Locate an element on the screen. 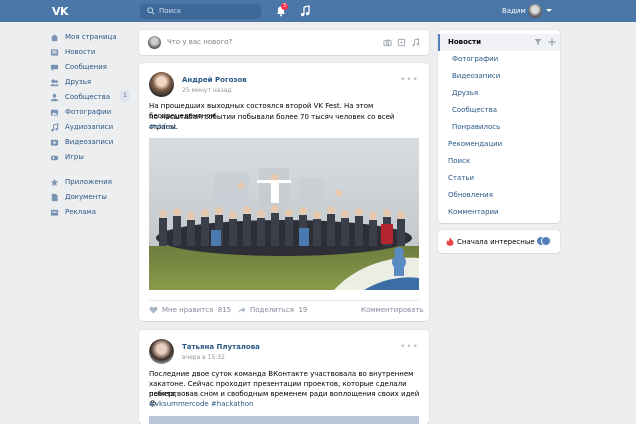 This screenshot has width=636, height=424. documents-icon is located at coordinates (54, 197).